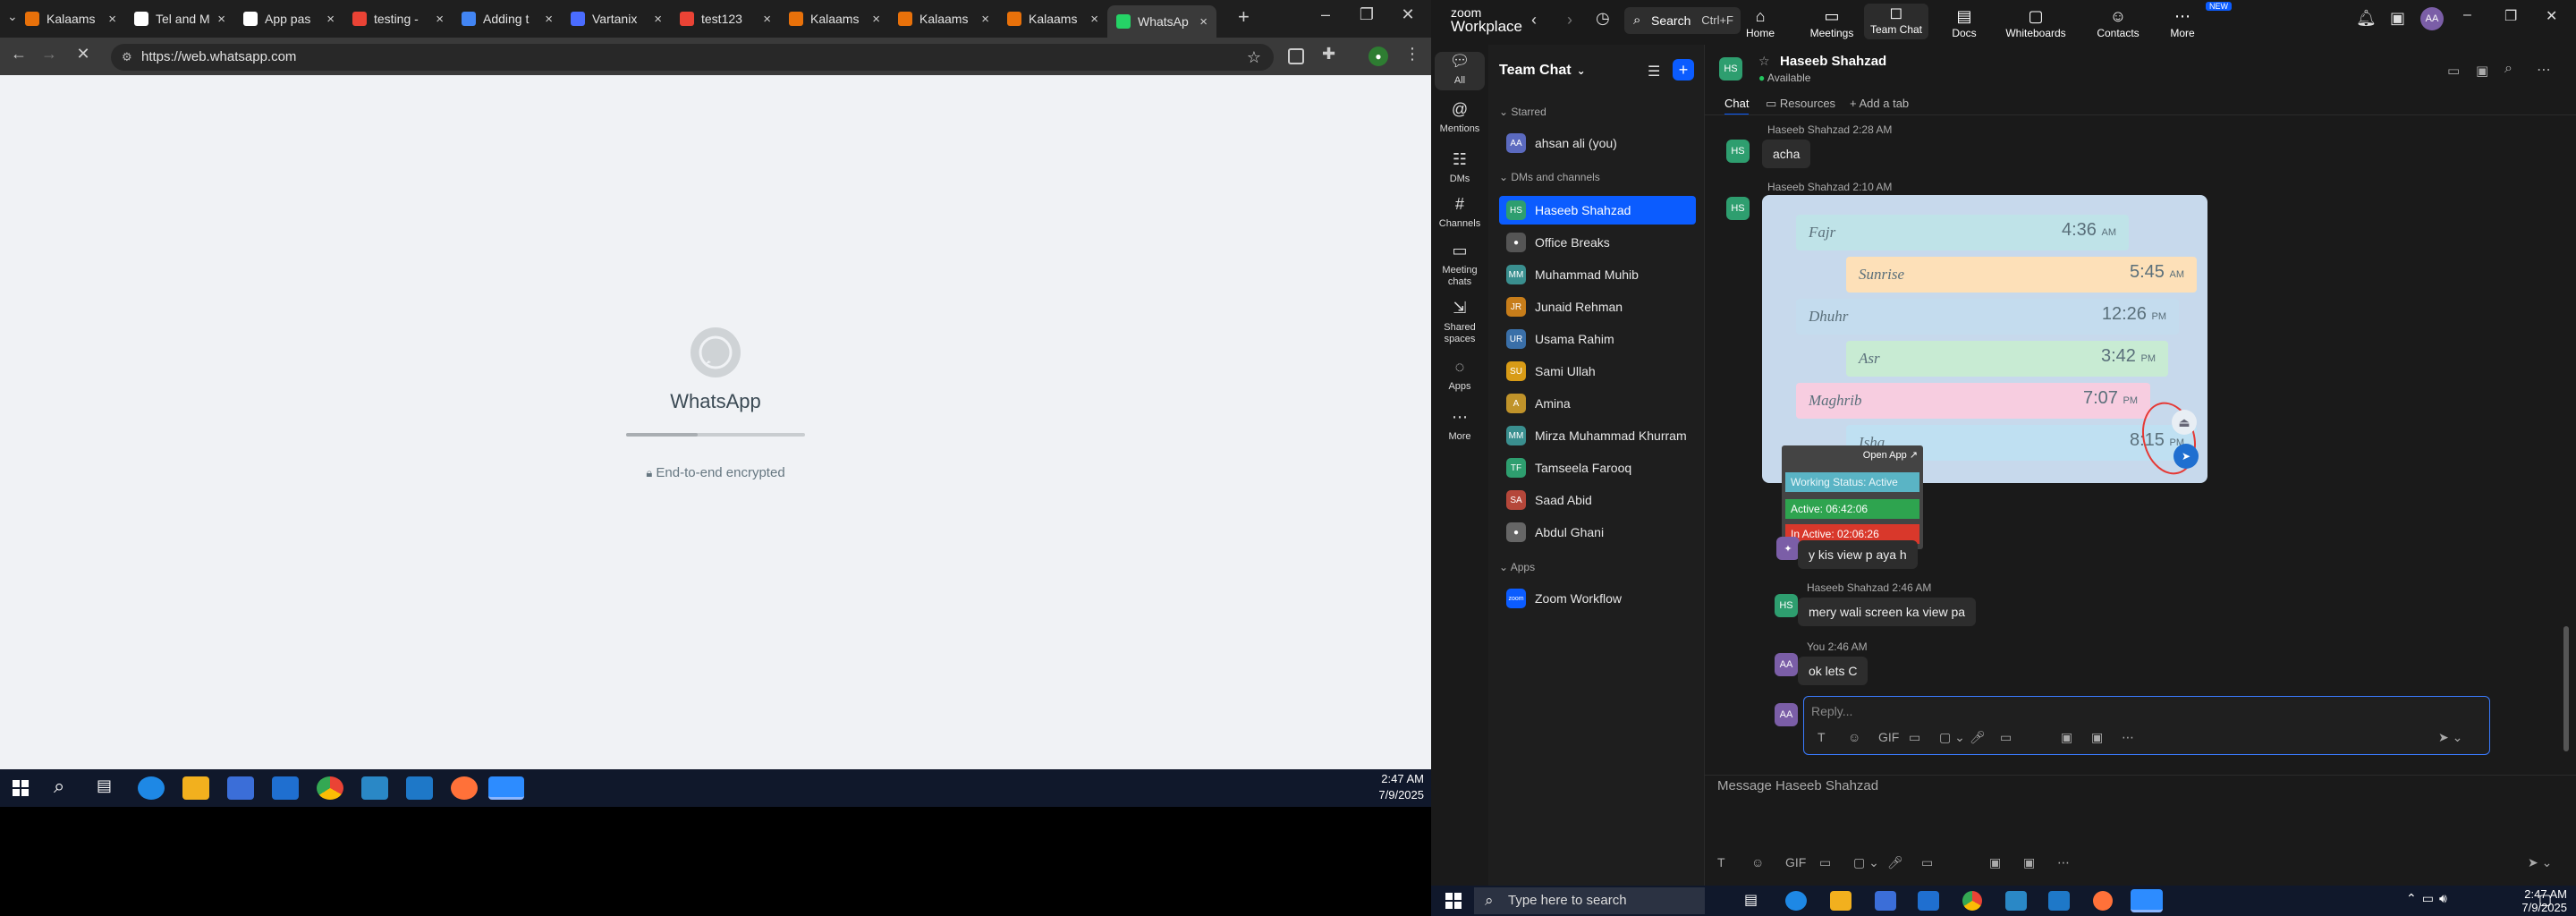 Image resolution: width=2576 pixels, height=916 pixels. I want to click on zoom-nav-whiteboards: ▢ Whiteboards, so click(2036, 23).